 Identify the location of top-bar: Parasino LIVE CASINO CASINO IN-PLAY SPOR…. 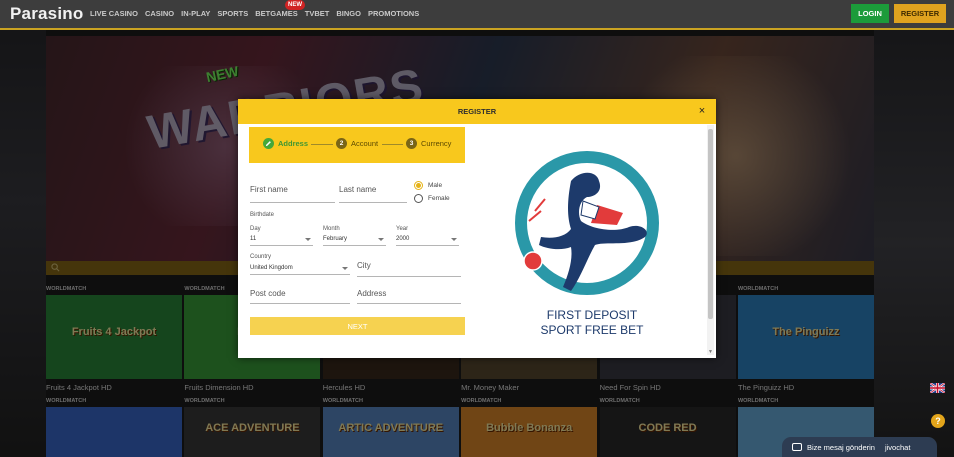
(477, 14).